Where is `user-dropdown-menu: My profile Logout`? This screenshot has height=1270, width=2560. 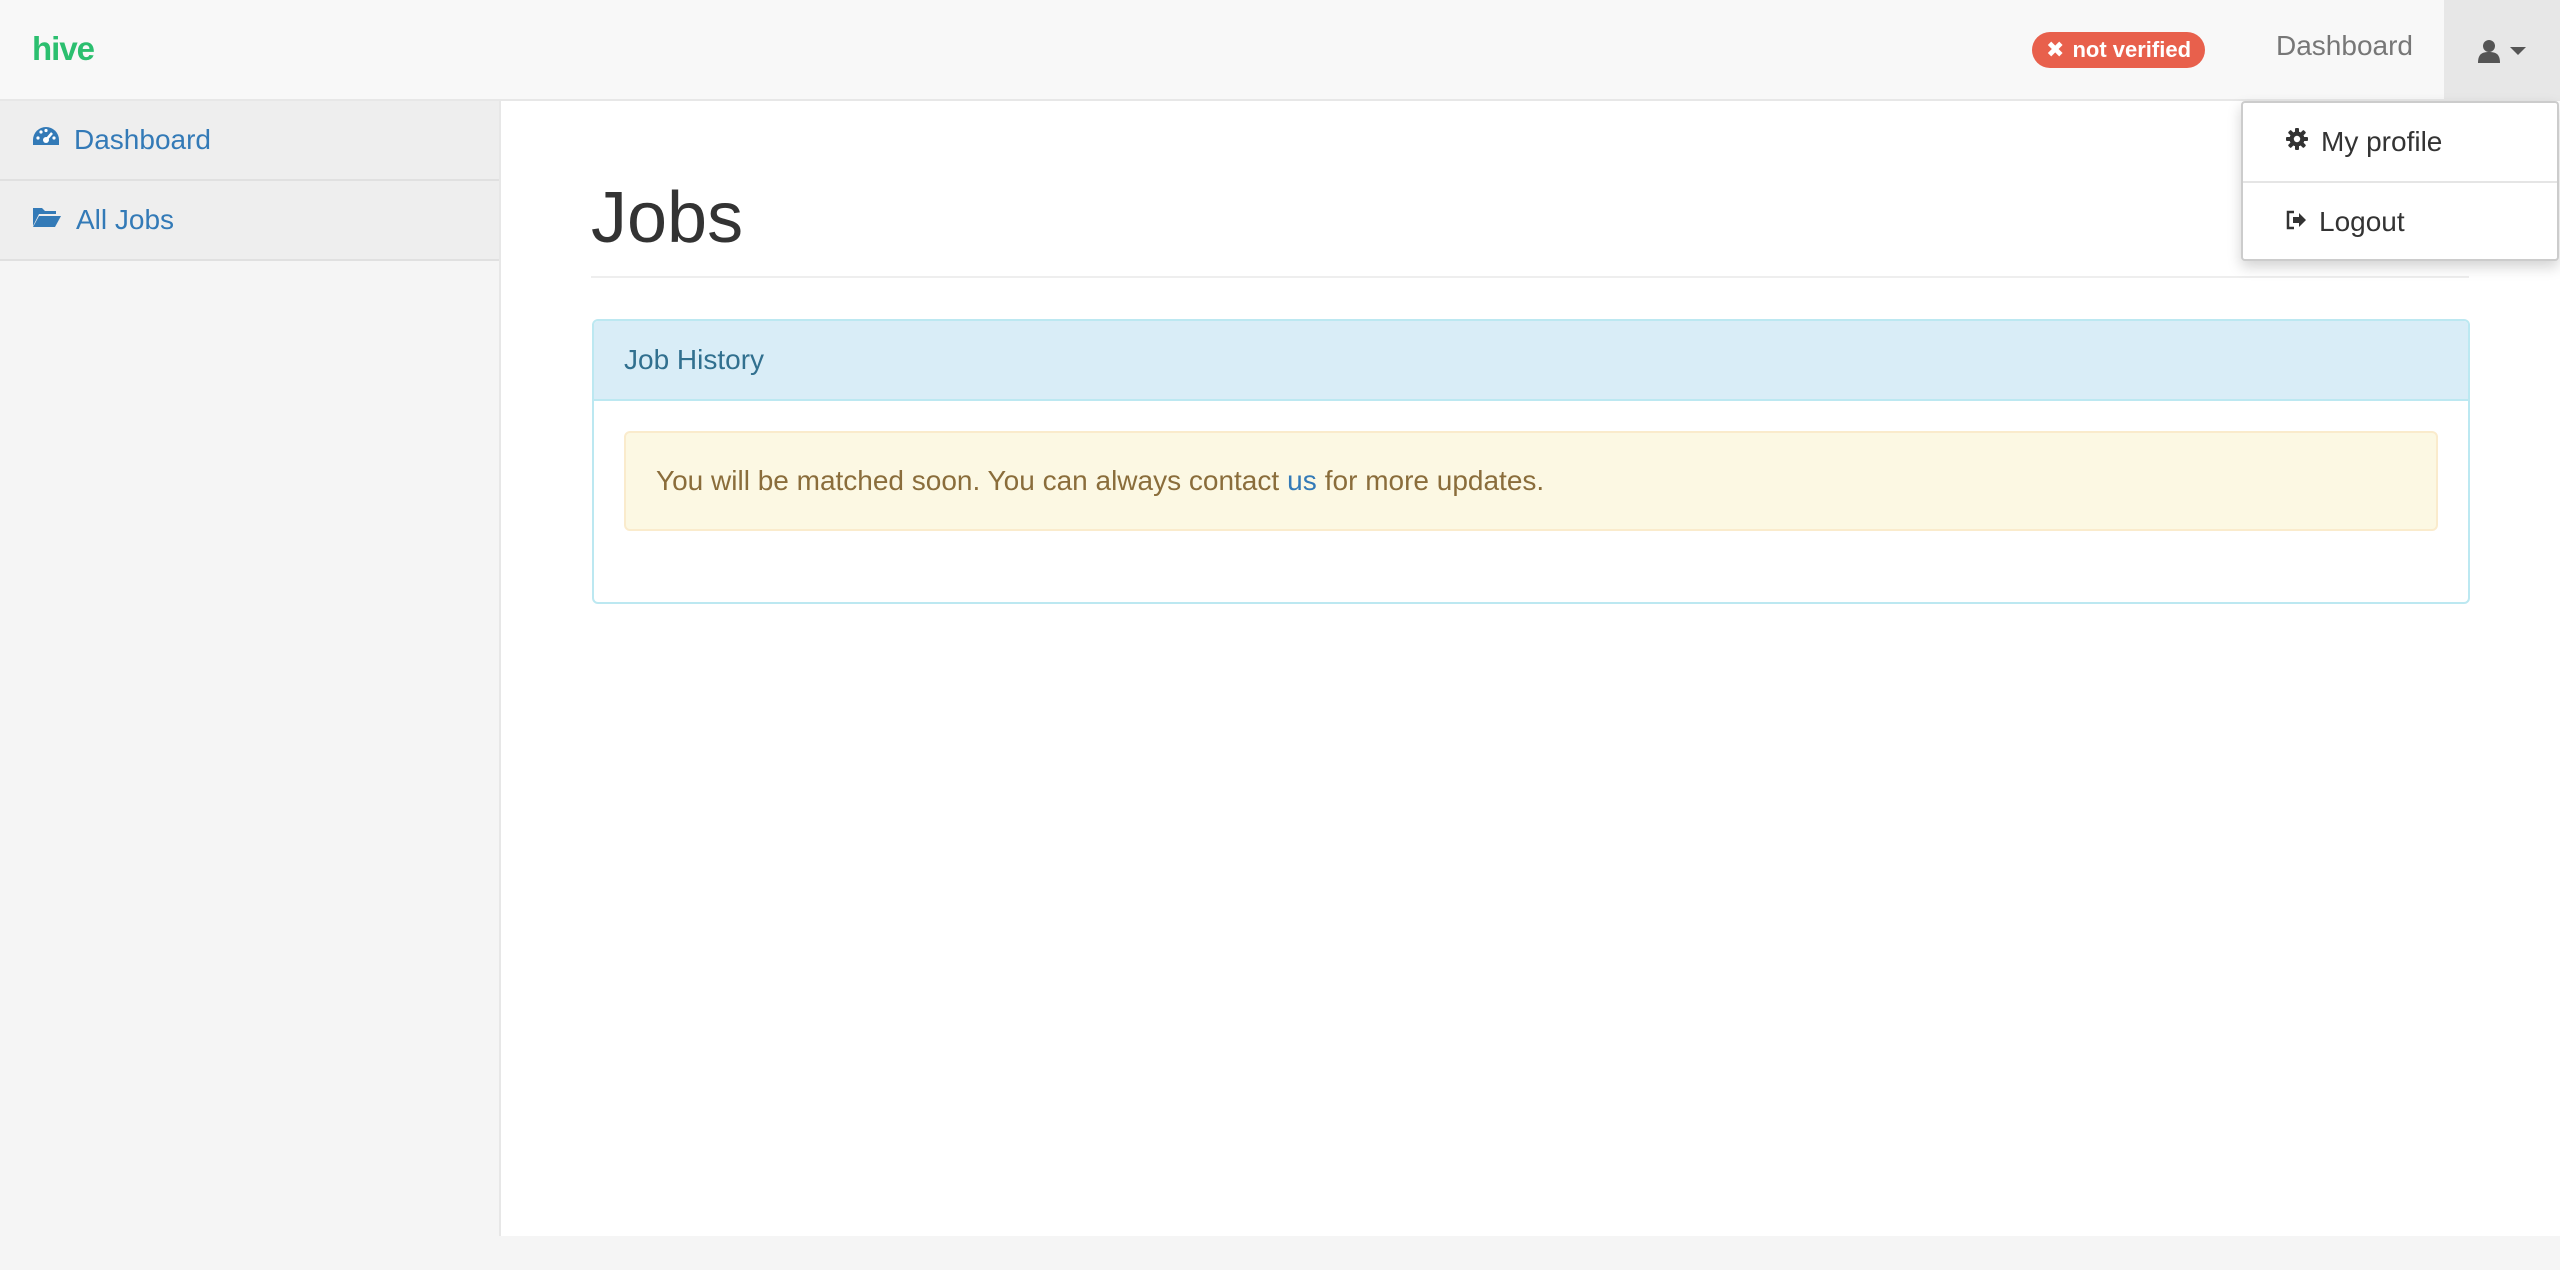 user-dropdown-menu: My profile Logout is located at coordinates (2400, 181).